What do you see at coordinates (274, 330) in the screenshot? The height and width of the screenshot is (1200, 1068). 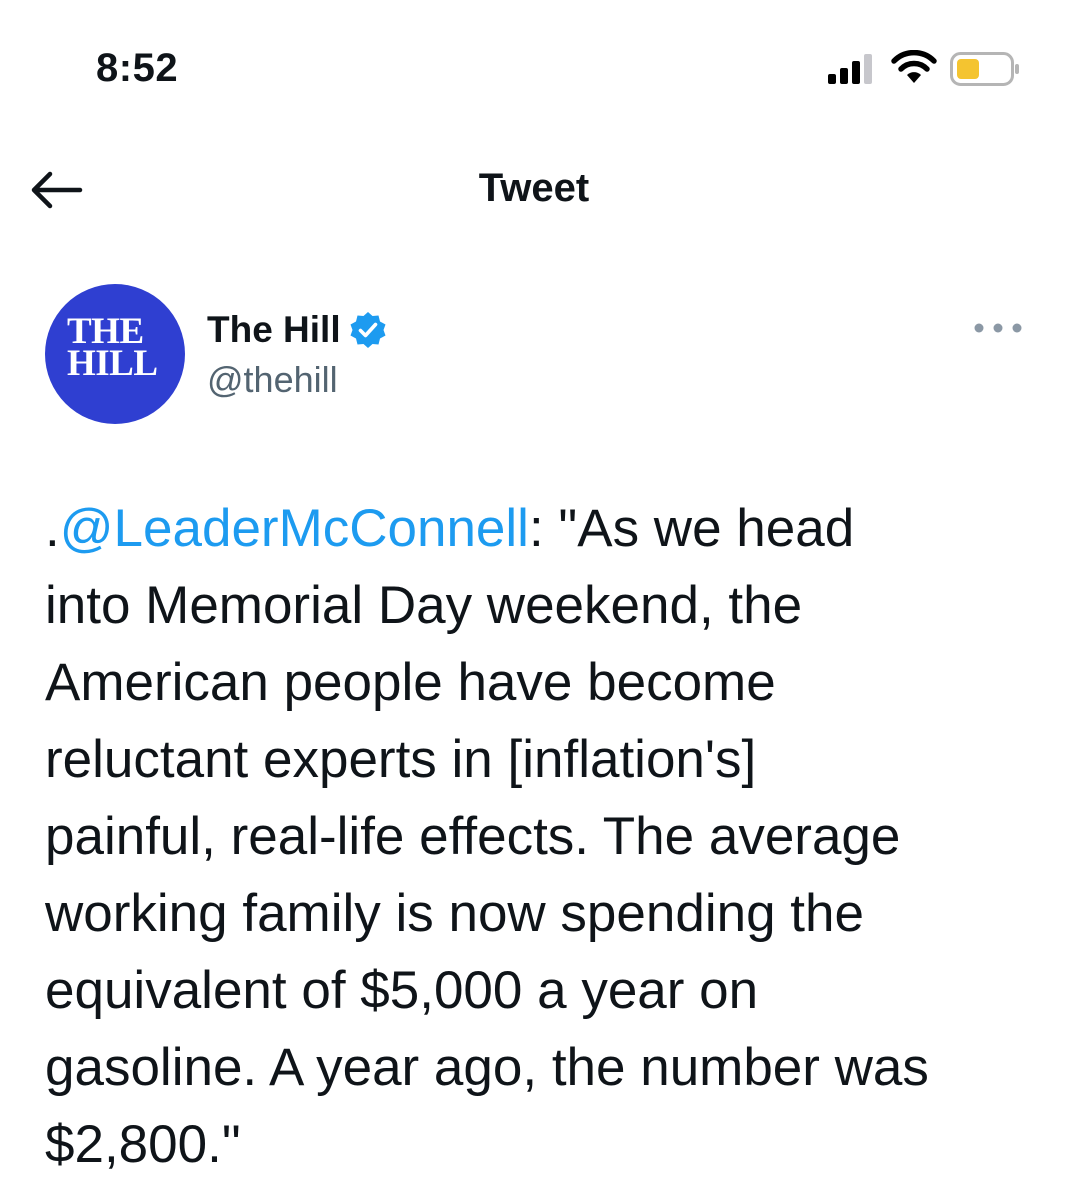 I see `display-name: The Hill` at bounding box center [274, 330].